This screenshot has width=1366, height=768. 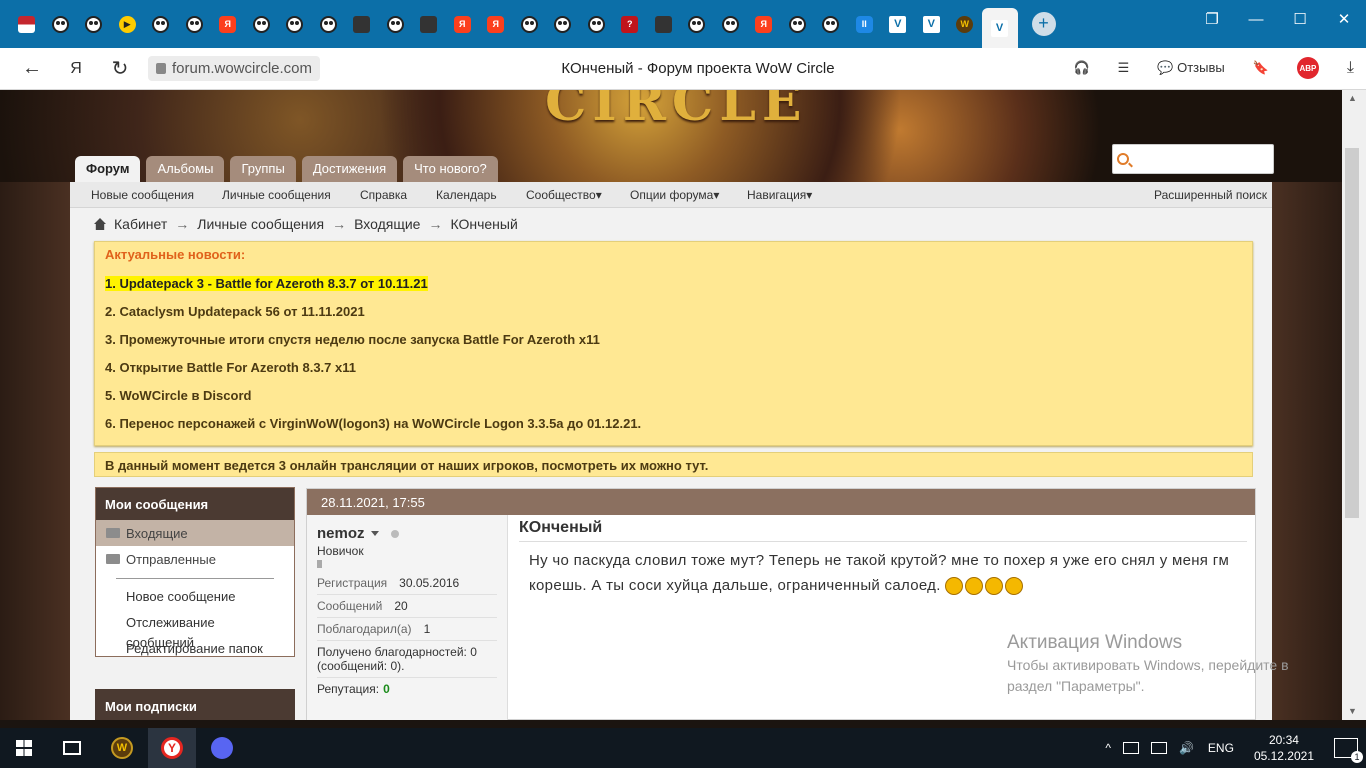 I want to click on tab-achievements: Достижения, so click(x=349, y=169).